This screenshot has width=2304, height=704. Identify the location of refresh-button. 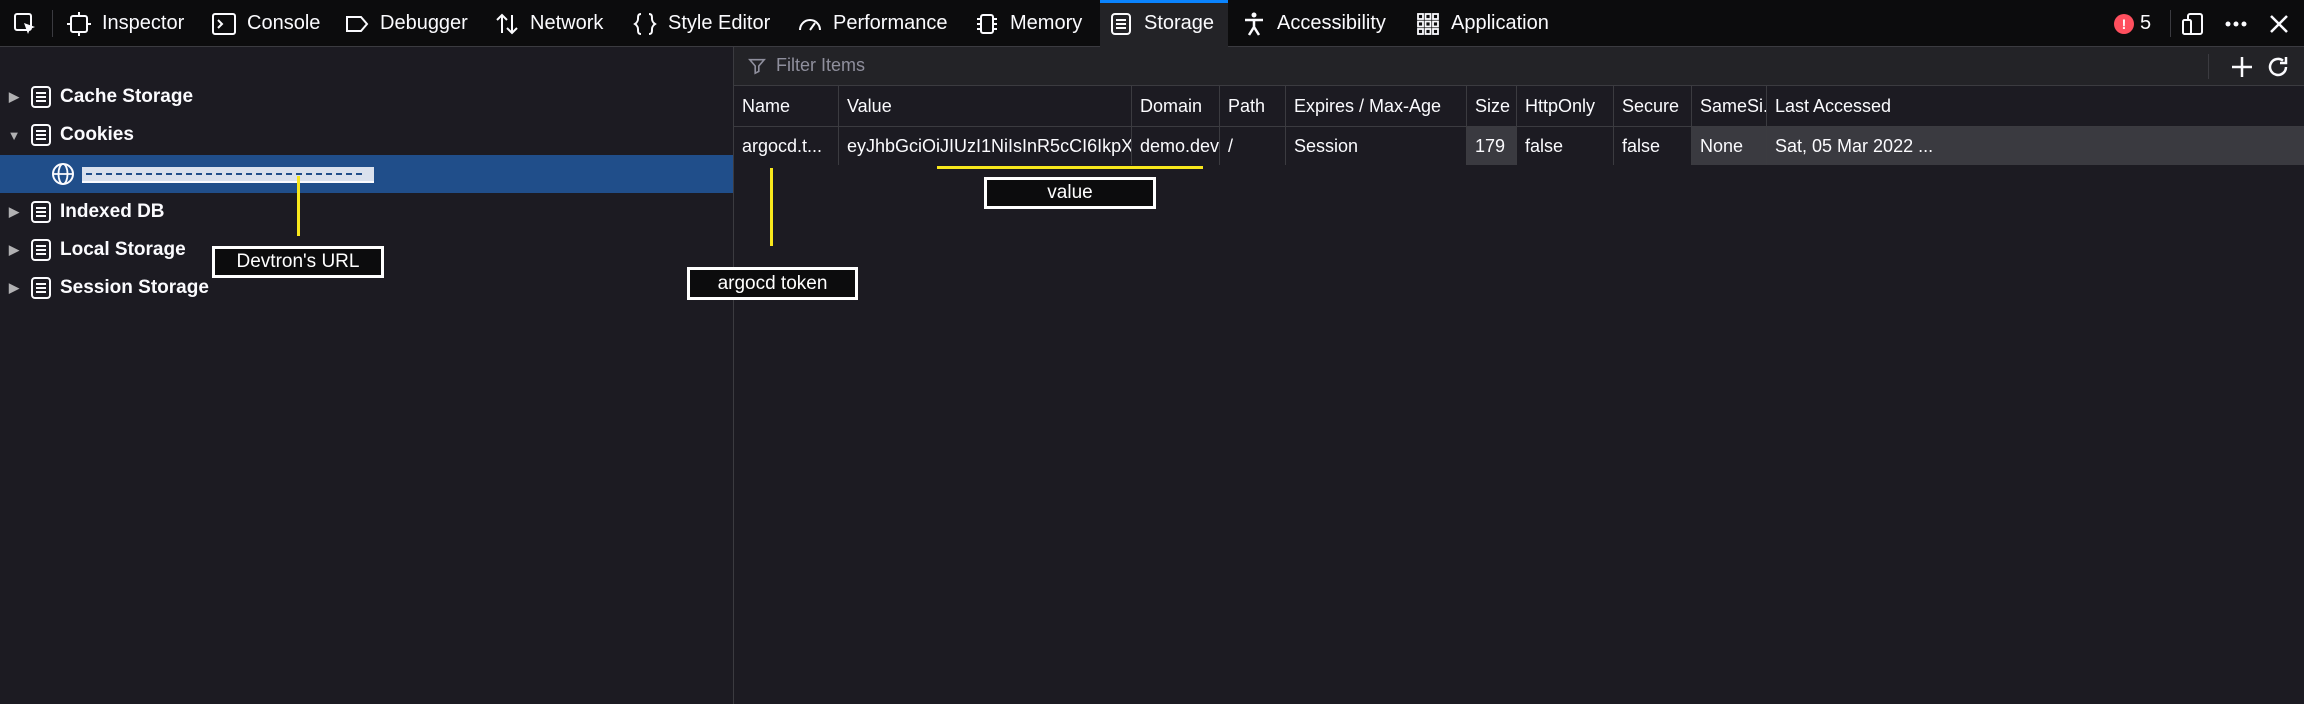
(2278, 67).